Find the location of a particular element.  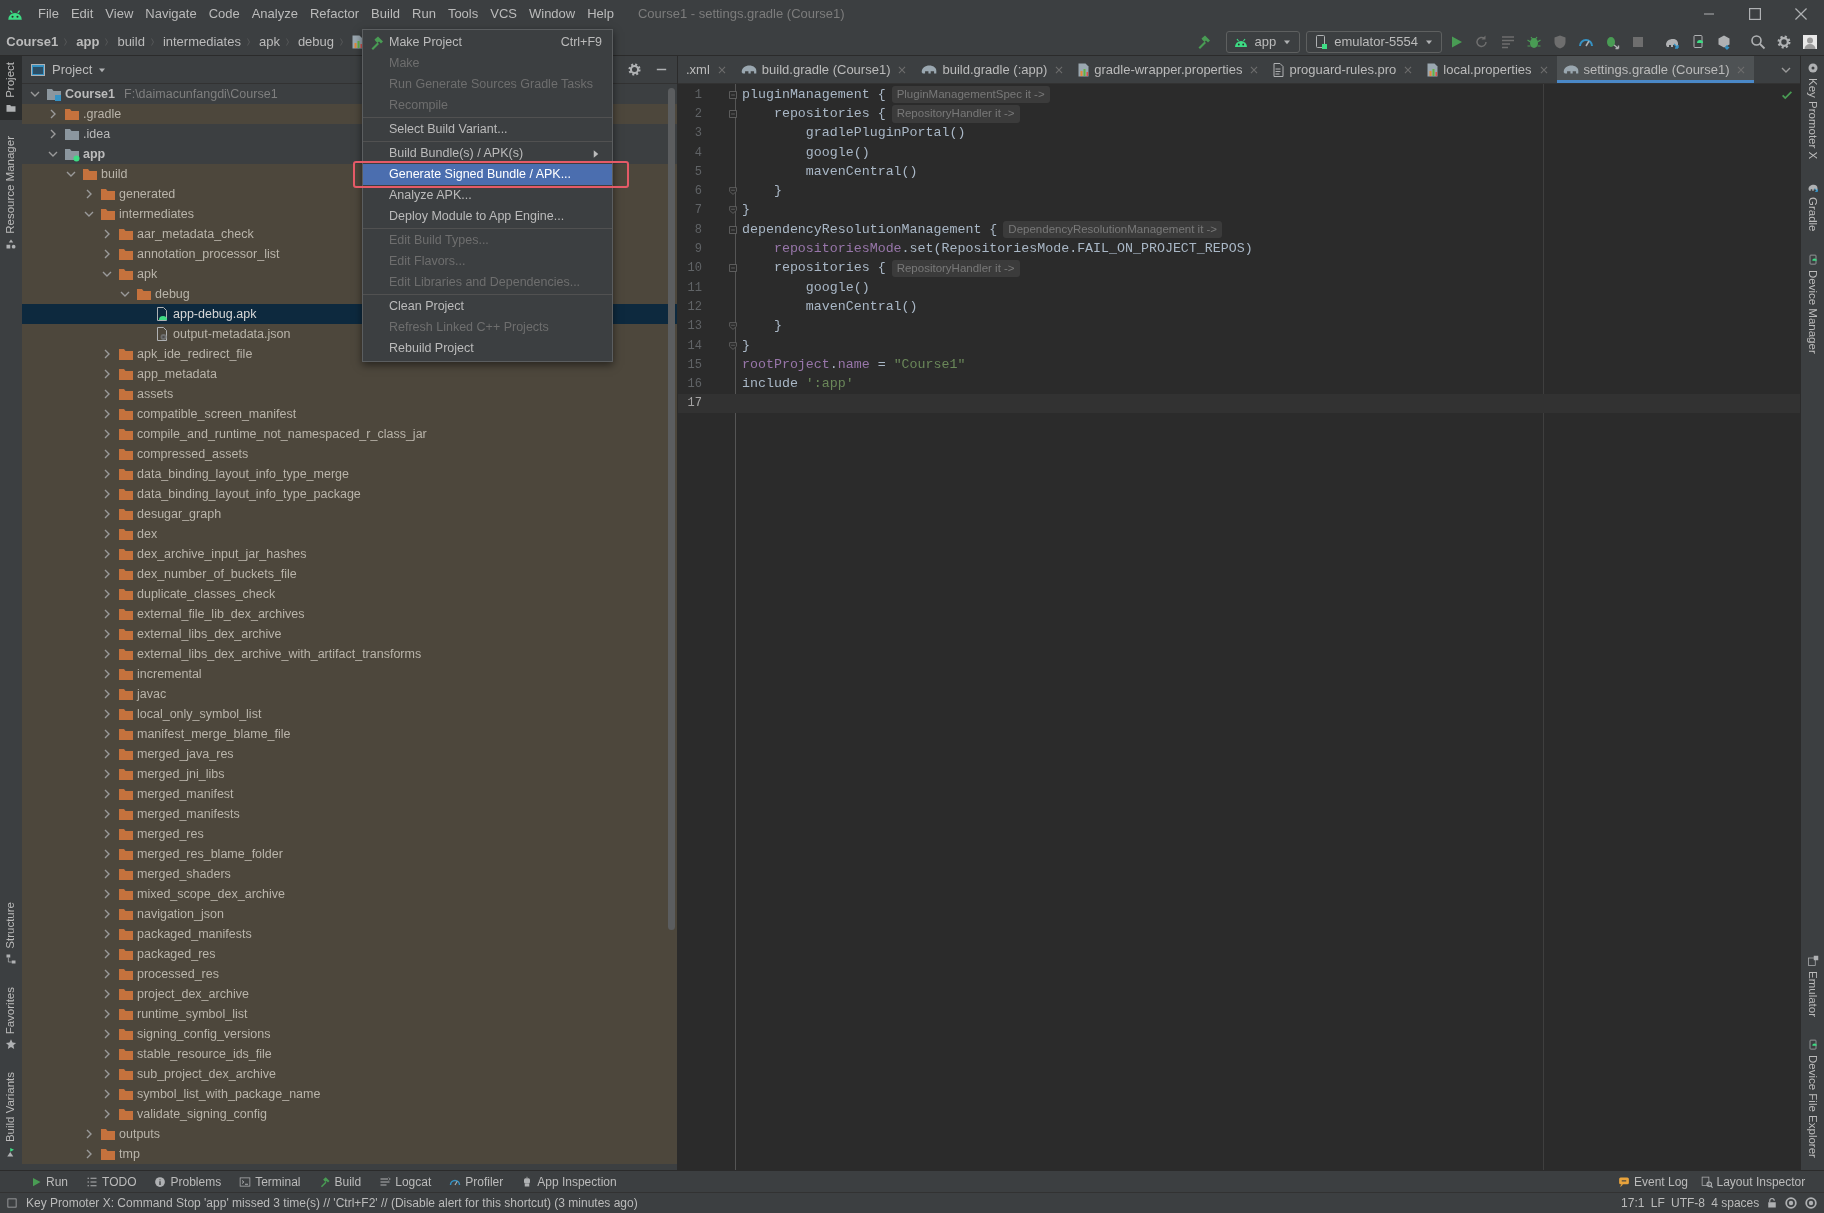

tree-item: debug is located at coordinates (172, 294).